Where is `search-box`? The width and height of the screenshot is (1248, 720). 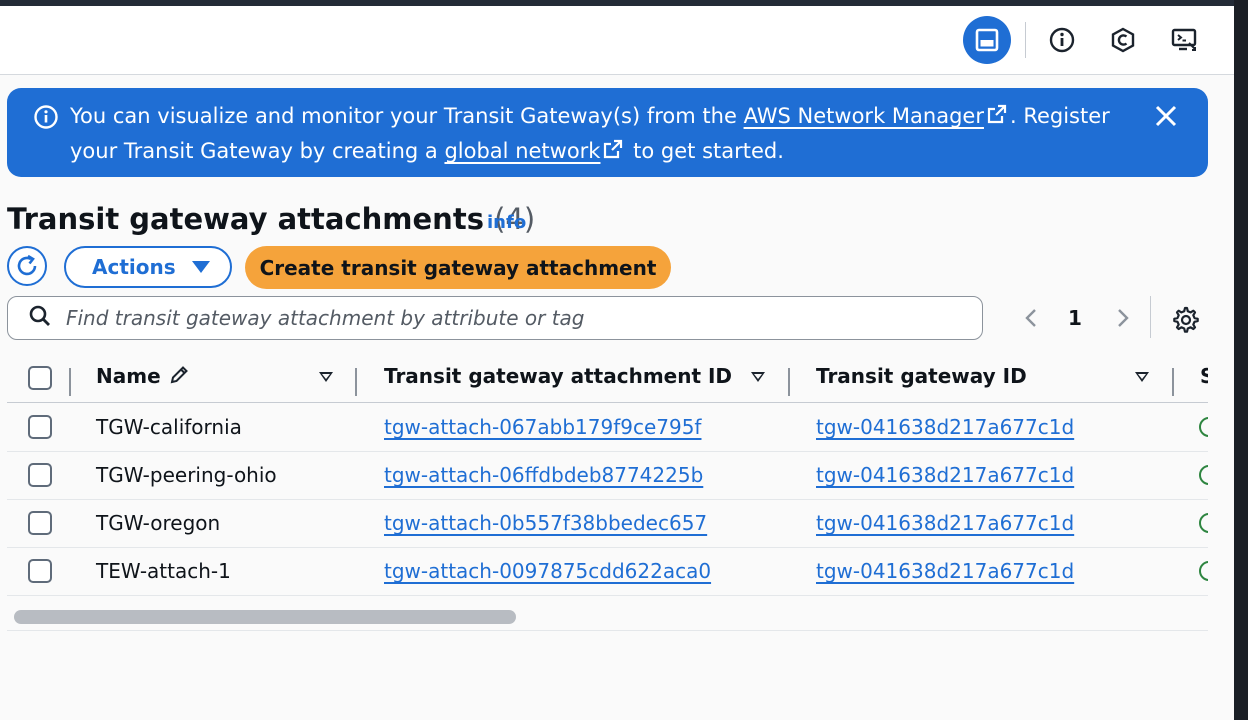
search-box is located at coordinates (495, 318).